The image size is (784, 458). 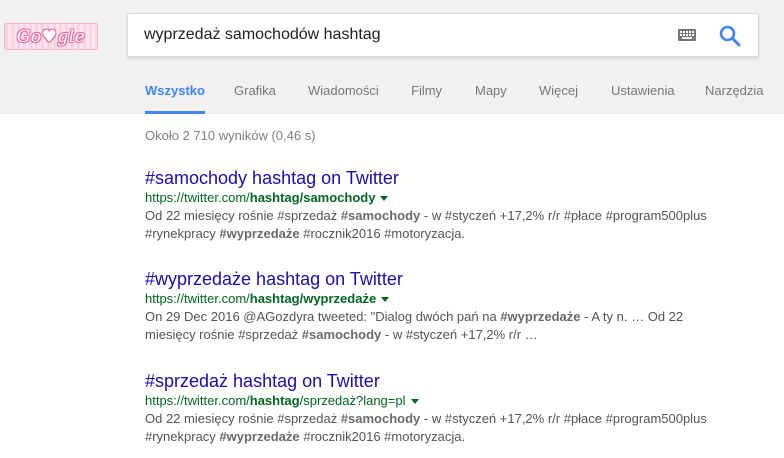 What do you see at coordinates (455, 381) in the screenshot?
I see `result-title-link: #sprzedaż hashtag on Twitter` at bounding box center [455, 381].